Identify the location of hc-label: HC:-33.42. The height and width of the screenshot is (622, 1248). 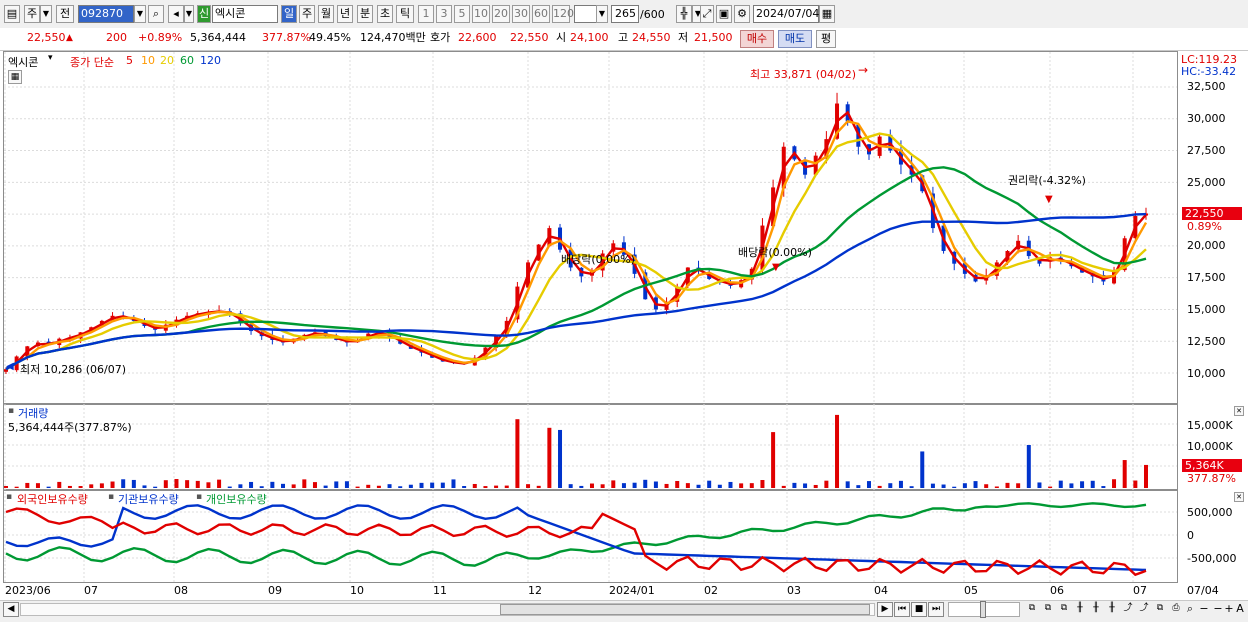
(1209, 71).